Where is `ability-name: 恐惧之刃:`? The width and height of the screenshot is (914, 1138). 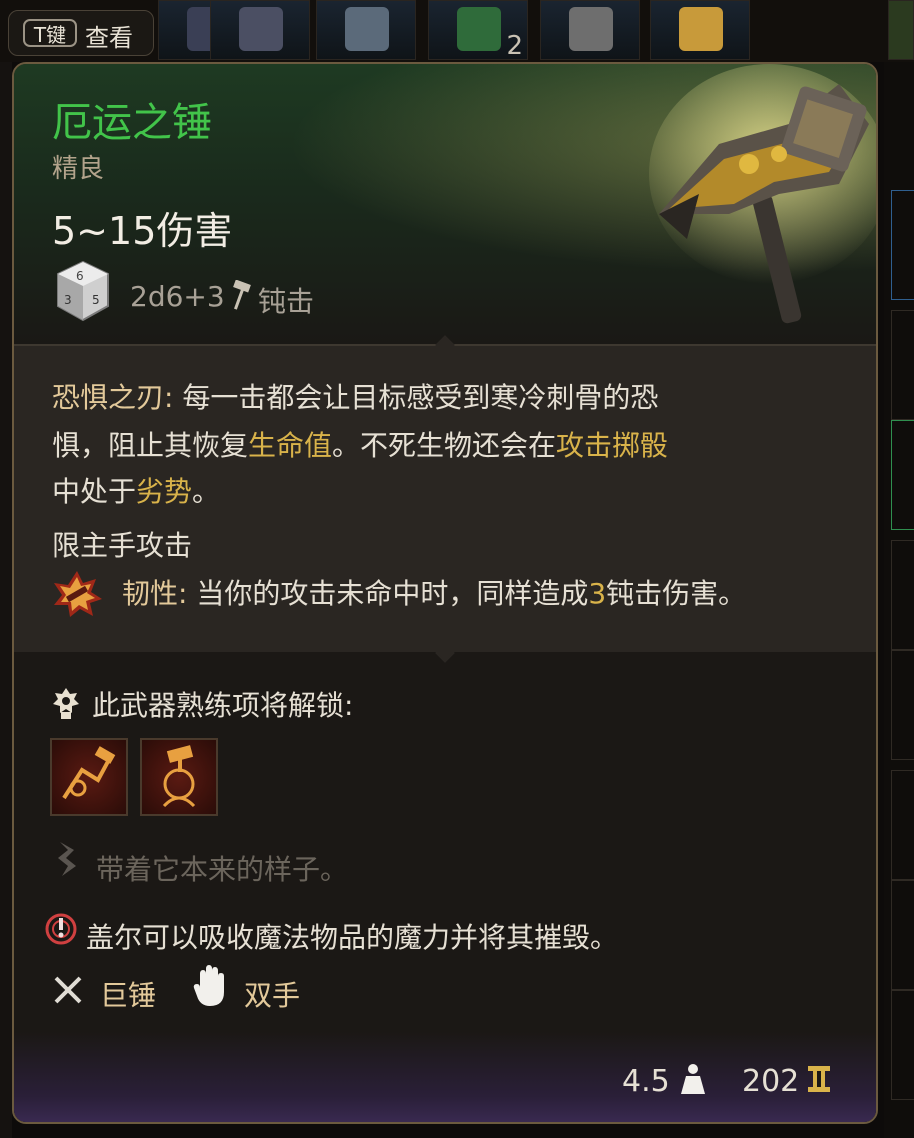 ability-name: 恐惧之刃: is located at coordinates (113, 397).